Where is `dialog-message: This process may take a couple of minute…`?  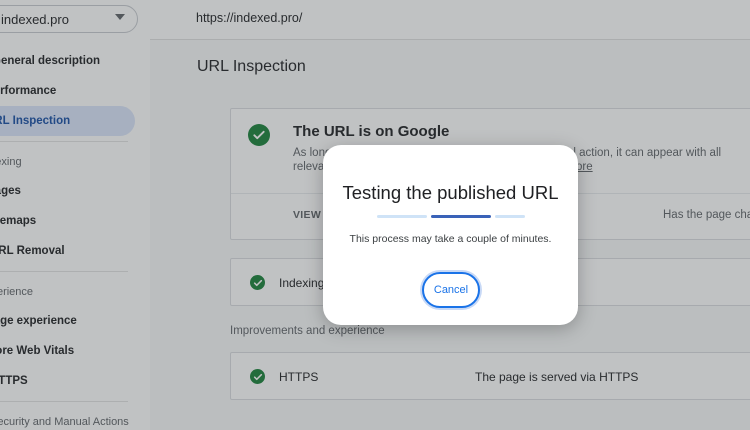
dialog-message: This process may take a couple of minute… is located at coordinates (450, 239).